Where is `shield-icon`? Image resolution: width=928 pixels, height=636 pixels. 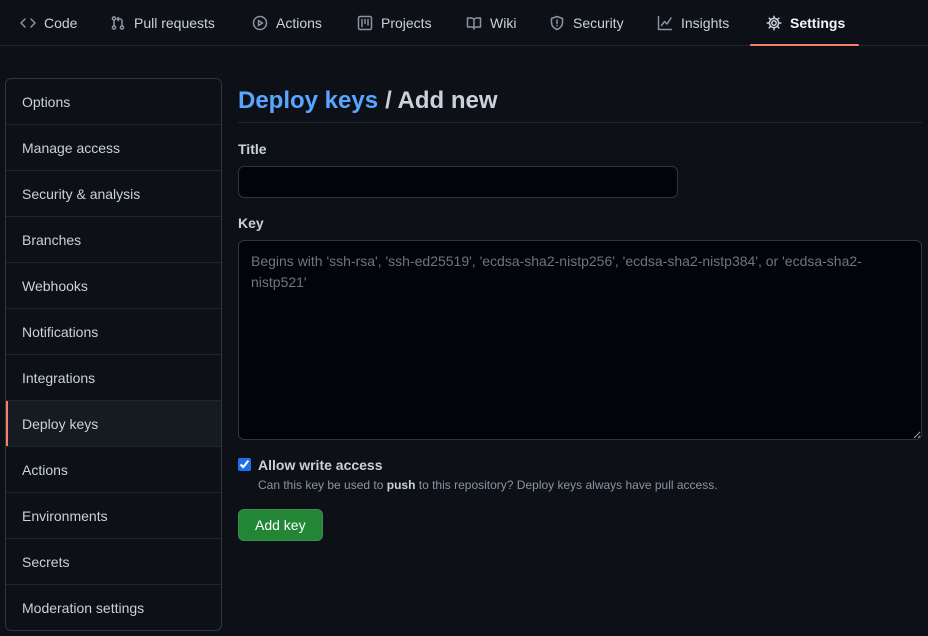 shield-icon is located at coordinates (557, 23).